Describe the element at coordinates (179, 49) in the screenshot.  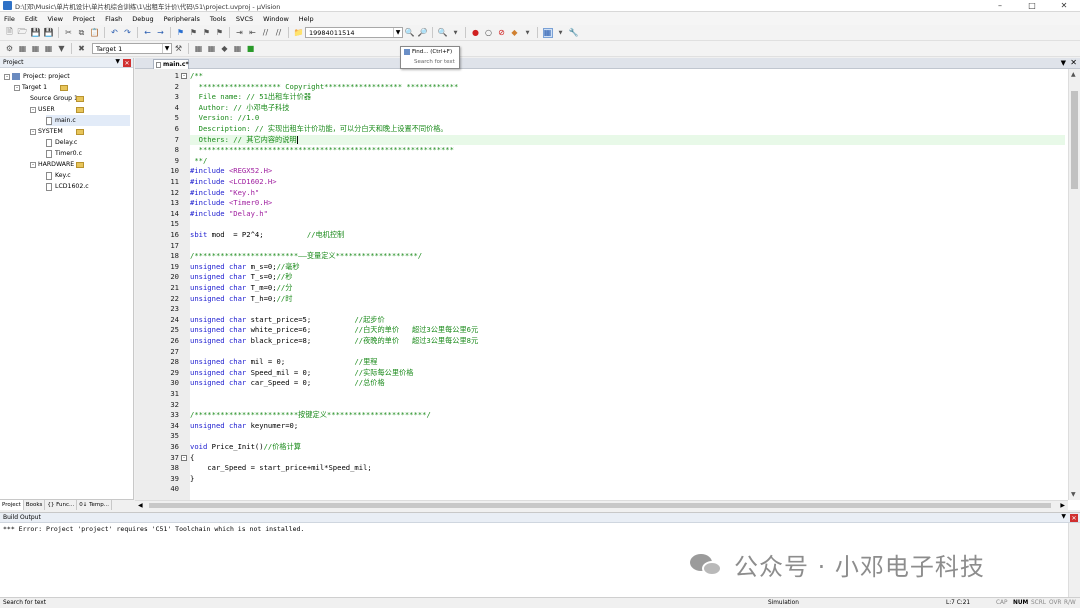
I see `target-options-icon: ⚒` at that location.